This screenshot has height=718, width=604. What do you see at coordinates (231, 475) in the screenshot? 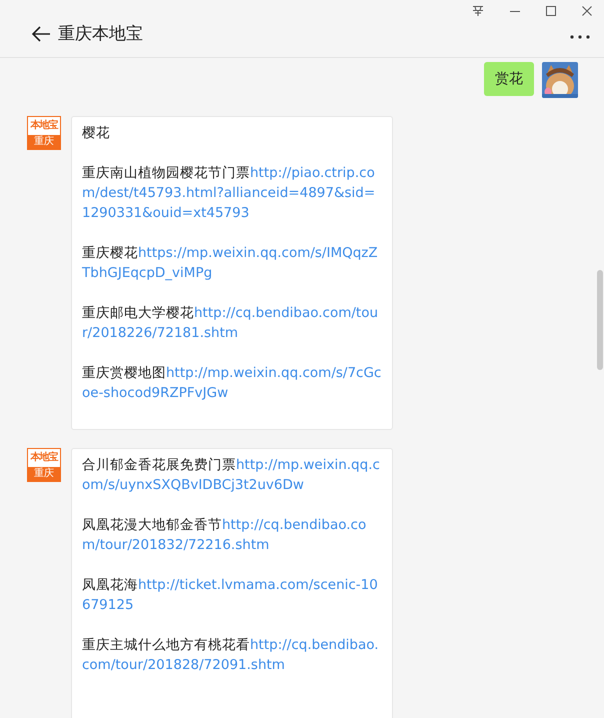
I see `message-text: 合川郁金香花展免费门票http://mp.weixin.qq.com/s/uynxSXQBvIDBCj3t2uv6Dw` at bounding box center [231, 475].